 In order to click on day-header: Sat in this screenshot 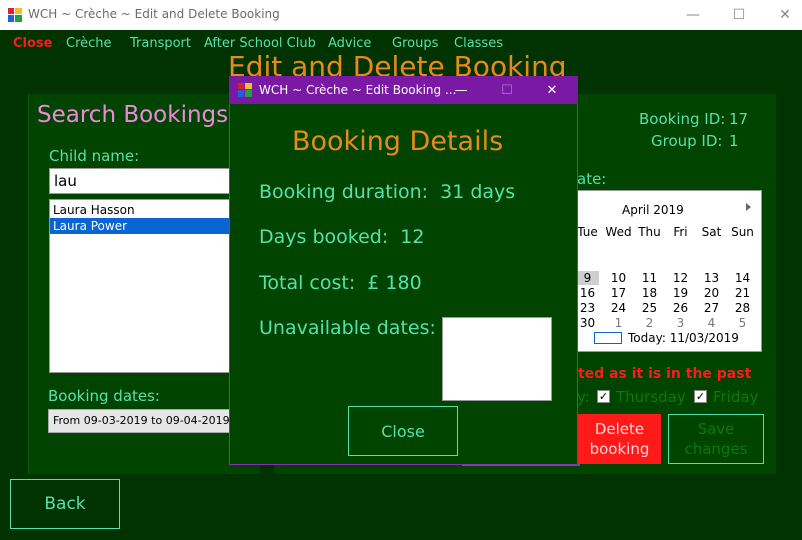, I will do `click(711, 232)`.